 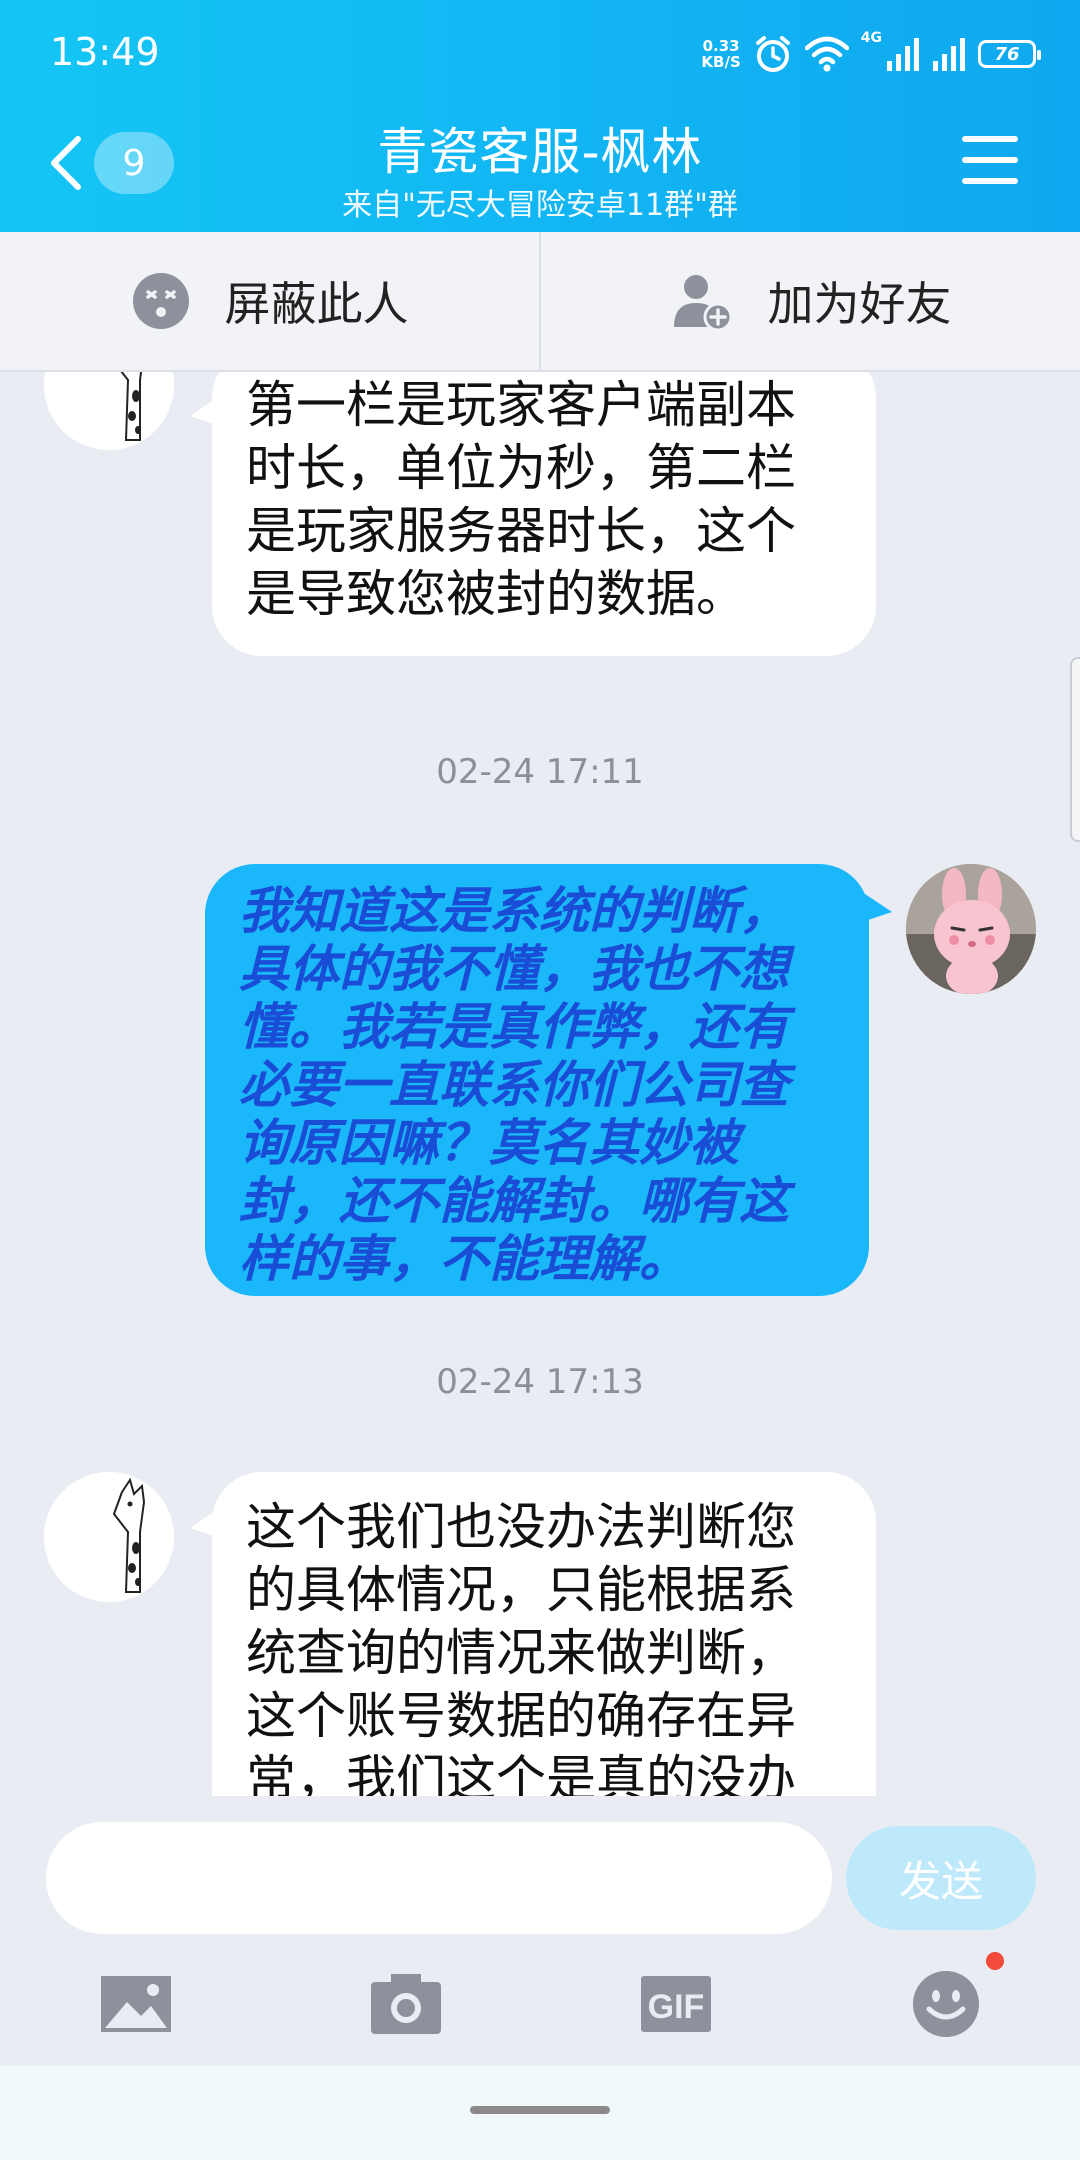 I want to click on image-icon, so click(x=136, y=2004).